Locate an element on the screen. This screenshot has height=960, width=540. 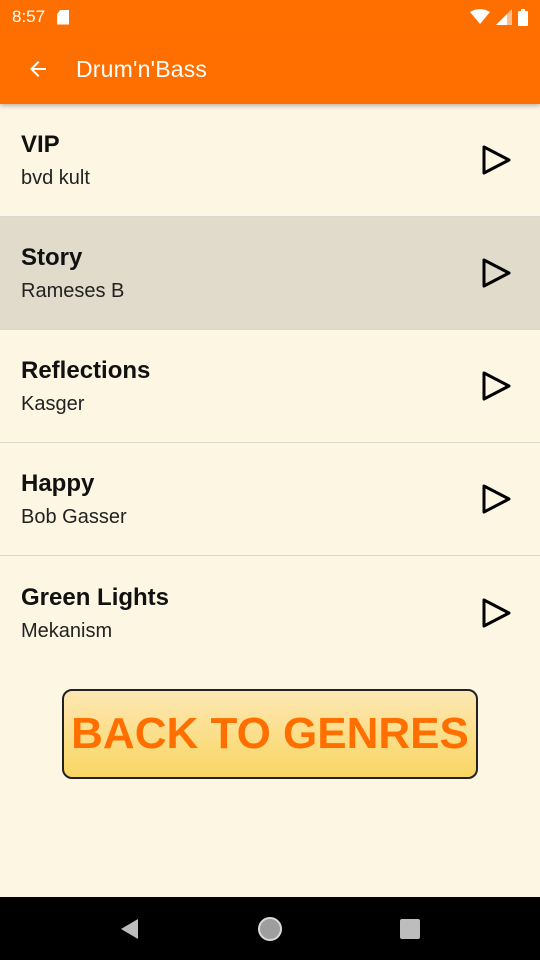
square-recents-icon is located at coordinates (410, 928).